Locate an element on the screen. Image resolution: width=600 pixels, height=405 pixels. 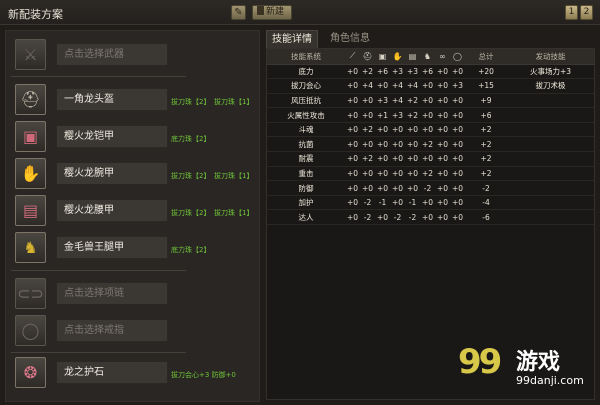
skill-name-cell: 达人 is located at coordinates (306, 217).